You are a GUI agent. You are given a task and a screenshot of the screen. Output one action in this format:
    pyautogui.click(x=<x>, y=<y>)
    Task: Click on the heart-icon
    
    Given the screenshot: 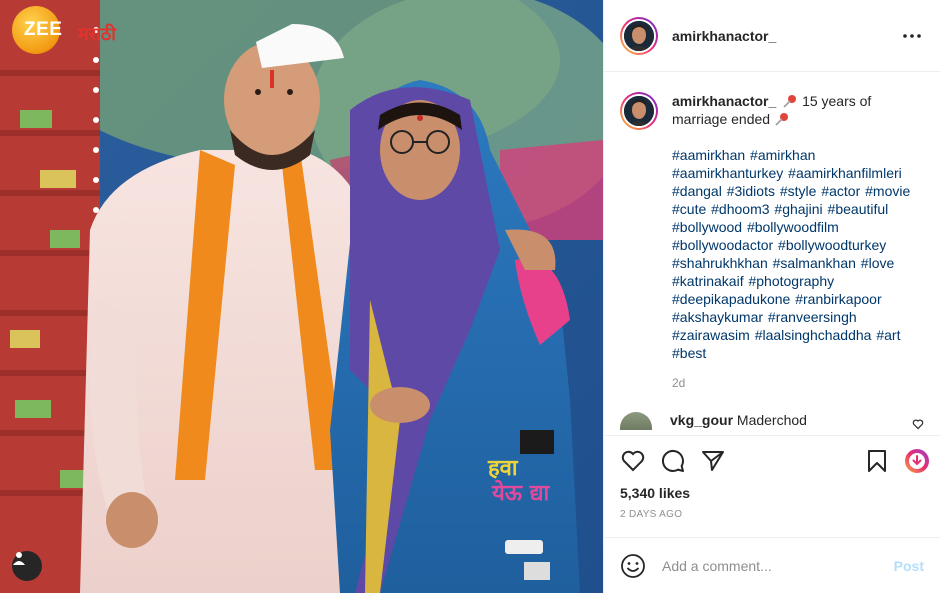 What is the action you would take?
    pyautogui.click(x=633, y=460)
    